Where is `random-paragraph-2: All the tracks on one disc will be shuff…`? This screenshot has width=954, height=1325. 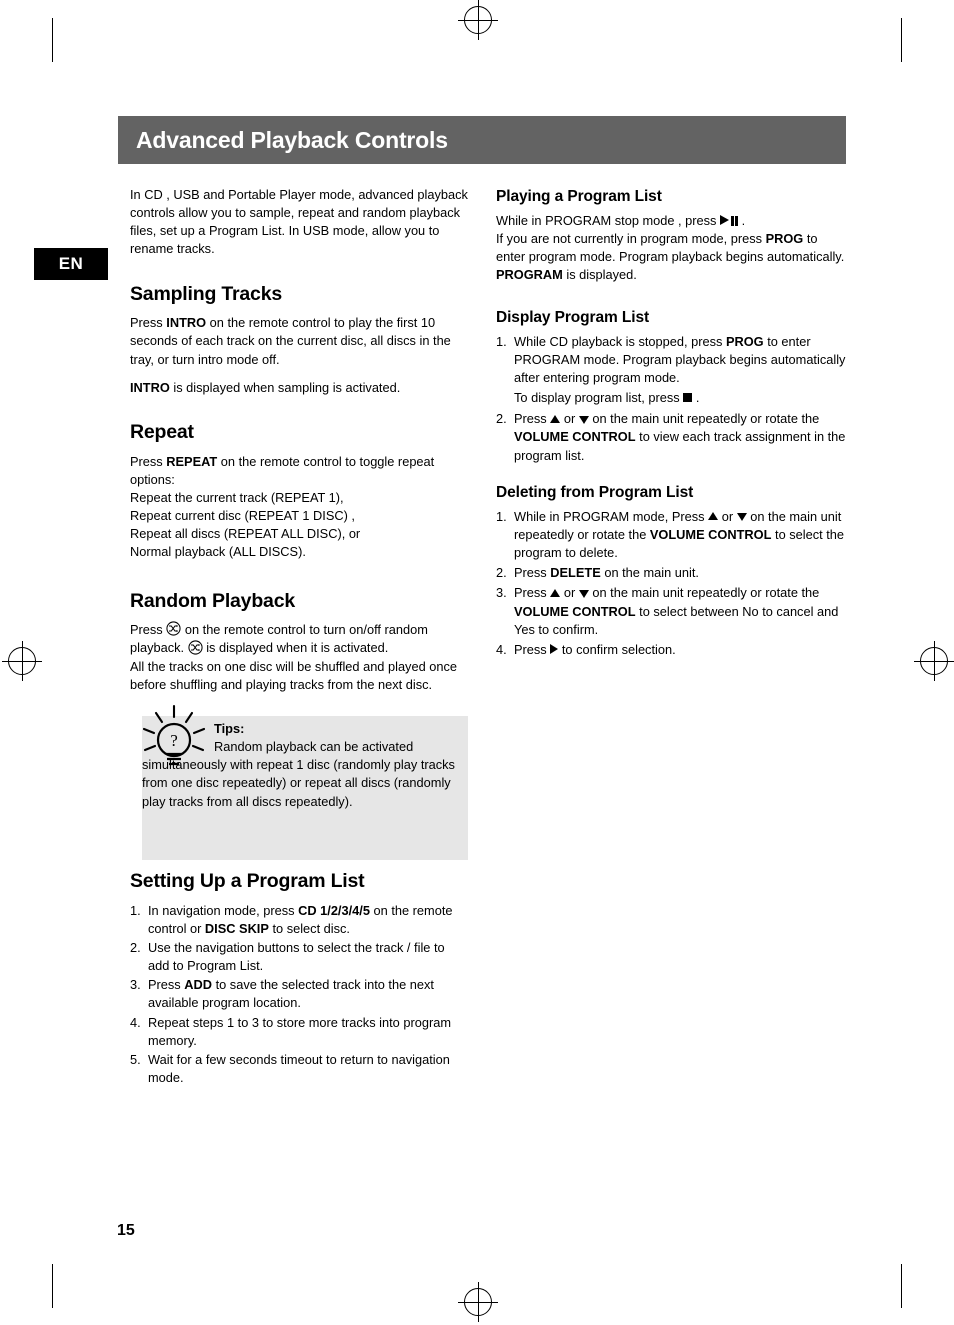
random-paragraph-2: All the tracks on one disc will be shuff… is located at coordinates (293, 675).